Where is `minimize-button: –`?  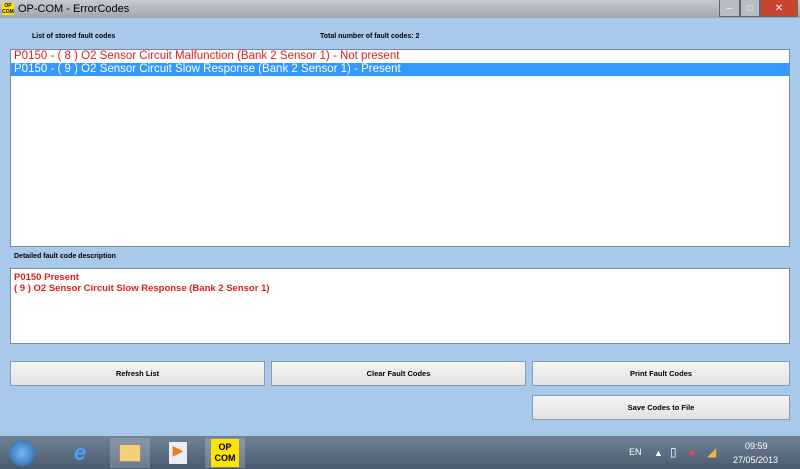 minimize-button: – is located at coordinates (729, 8).